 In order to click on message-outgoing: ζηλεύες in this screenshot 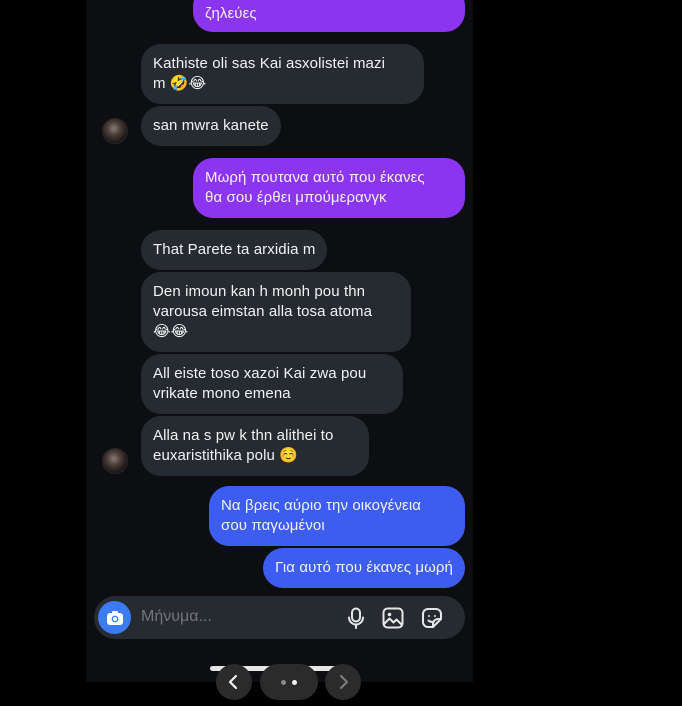, I will do `click(329, 16)`.